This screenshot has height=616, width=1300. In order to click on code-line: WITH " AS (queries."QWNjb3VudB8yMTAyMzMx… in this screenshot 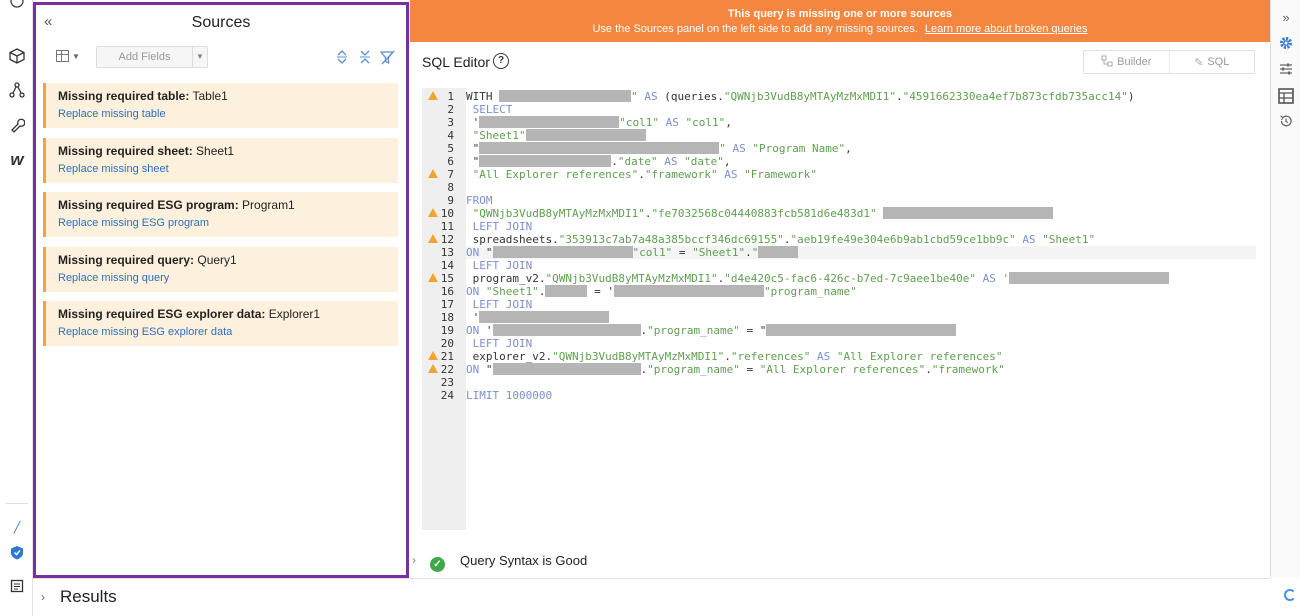, I will do `click(861, 96)`.